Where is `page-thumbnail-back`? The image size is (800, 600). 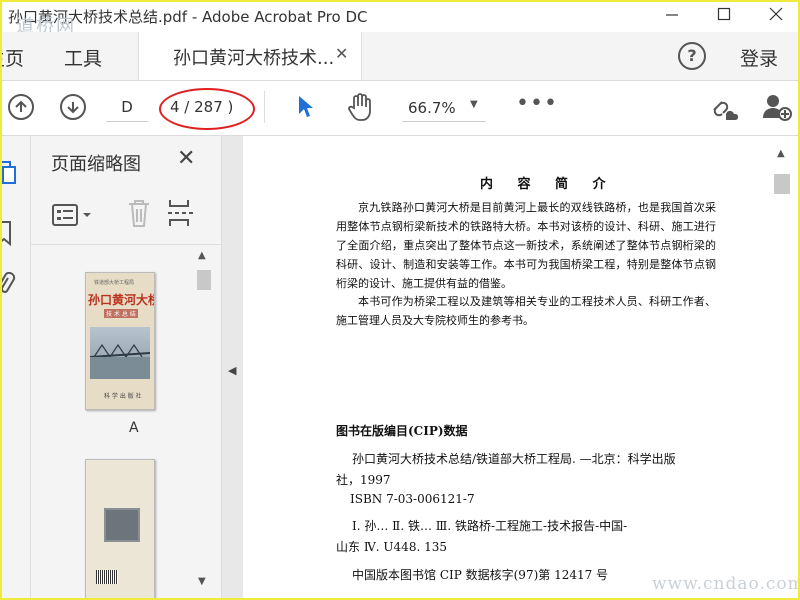
page-thumbnail-back is located at coordinates (120, 528).